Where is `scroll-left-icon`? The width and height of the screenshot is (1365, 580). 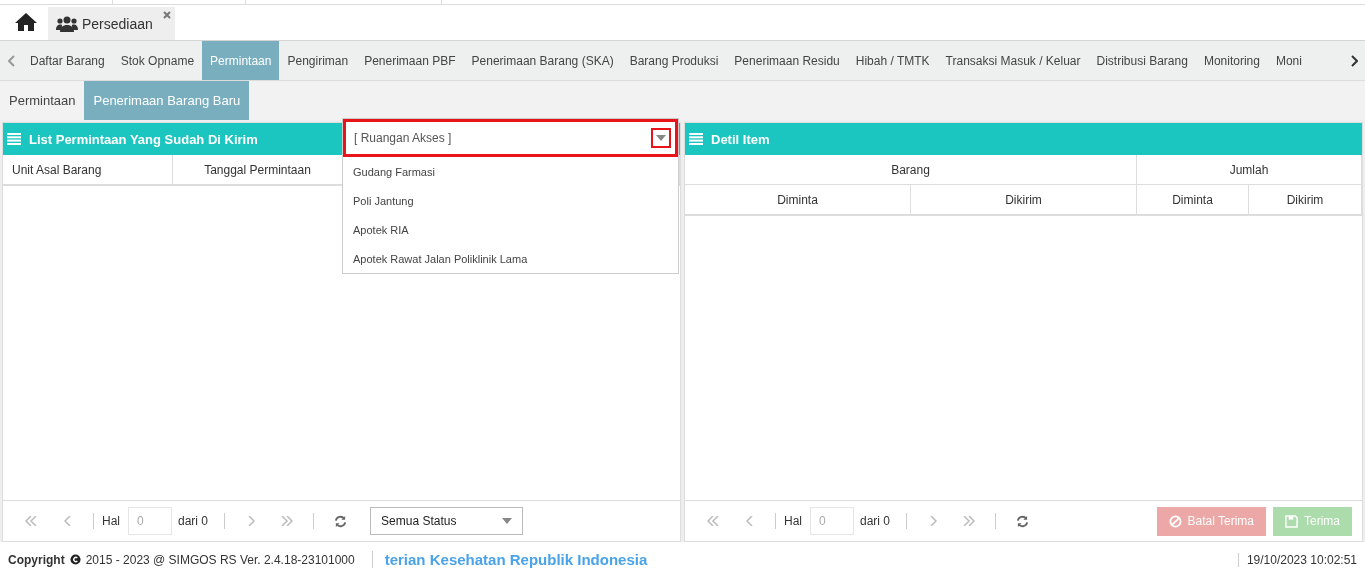 scroll-left-icon is located at coordinates (11, 60).